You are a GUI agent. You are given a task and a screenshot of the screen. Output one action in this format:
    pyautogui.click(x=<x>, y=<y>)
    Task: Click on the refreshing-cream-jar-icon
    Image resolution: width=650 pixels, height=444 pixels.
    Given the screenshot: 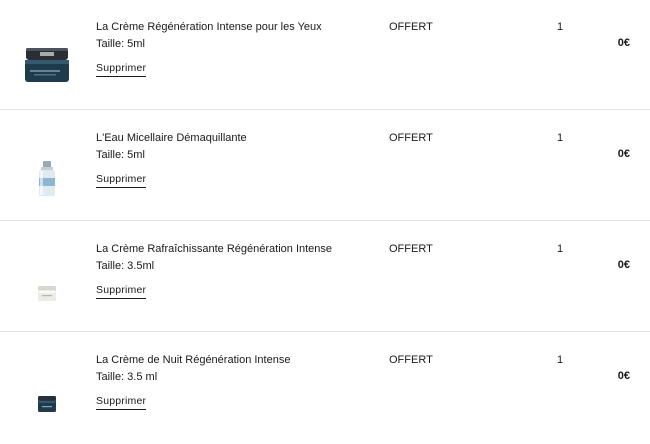 What is the action you would take?
    pyautogui.click(x=47, y=293)
    